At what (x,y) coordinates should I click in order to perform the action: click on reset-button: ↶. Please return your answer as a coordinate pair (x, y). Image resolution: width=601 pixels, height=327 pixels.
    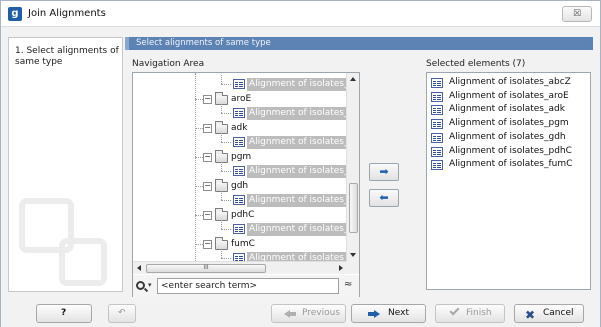
    Looking at the image, I should click on (122, 313).